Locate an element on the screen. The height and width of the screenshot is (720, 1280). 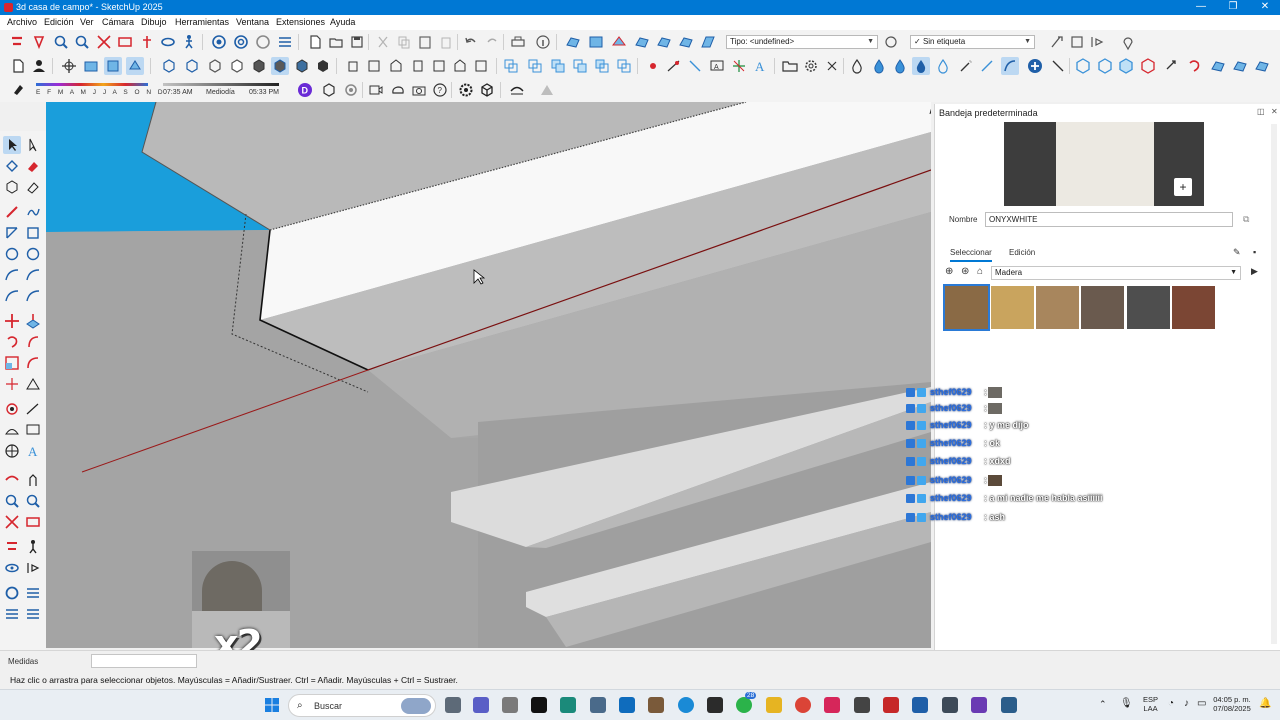
menu-ventana: Ventana is located at coordinates (252, 22).